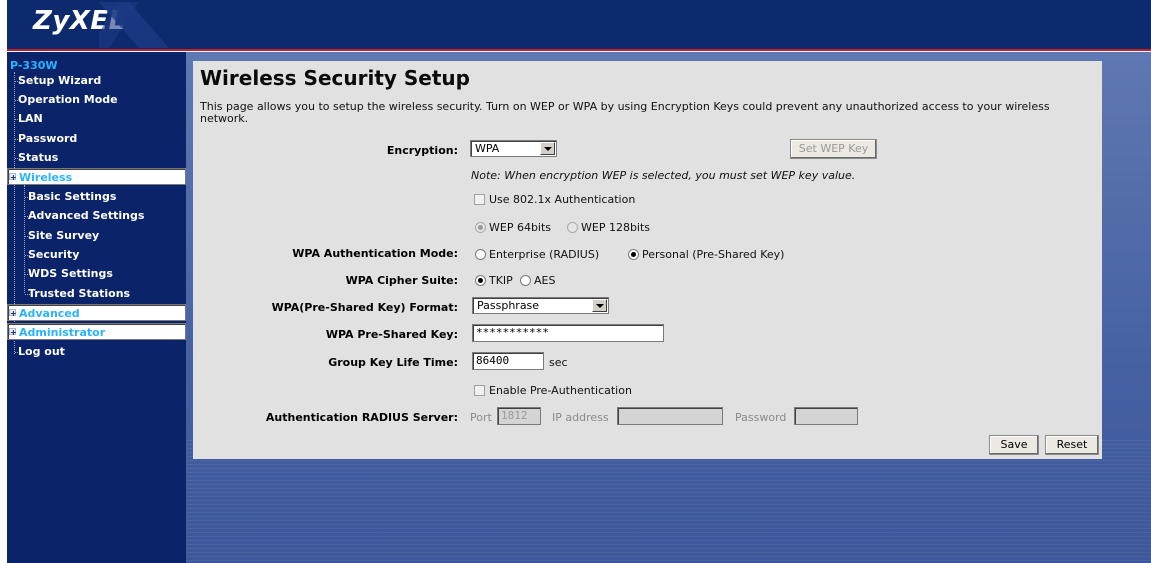 This screenshot has height=563, width=1151. What do you see at coordinates (96, 81) in the screenshot?
I see `sidebar-item-setup-wizard: Setup Wizard` at bounding box center [96, 81].